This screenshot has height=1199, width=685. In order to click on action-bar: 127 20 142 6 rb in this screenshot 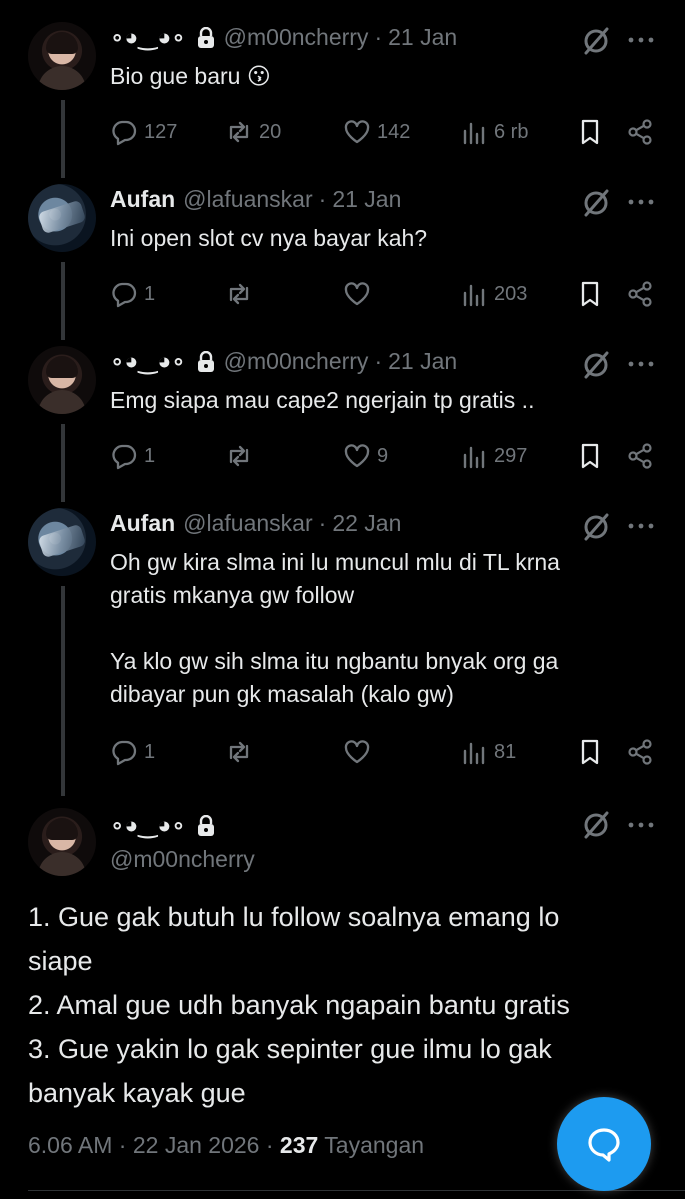, I will do `click(390, 132)`.